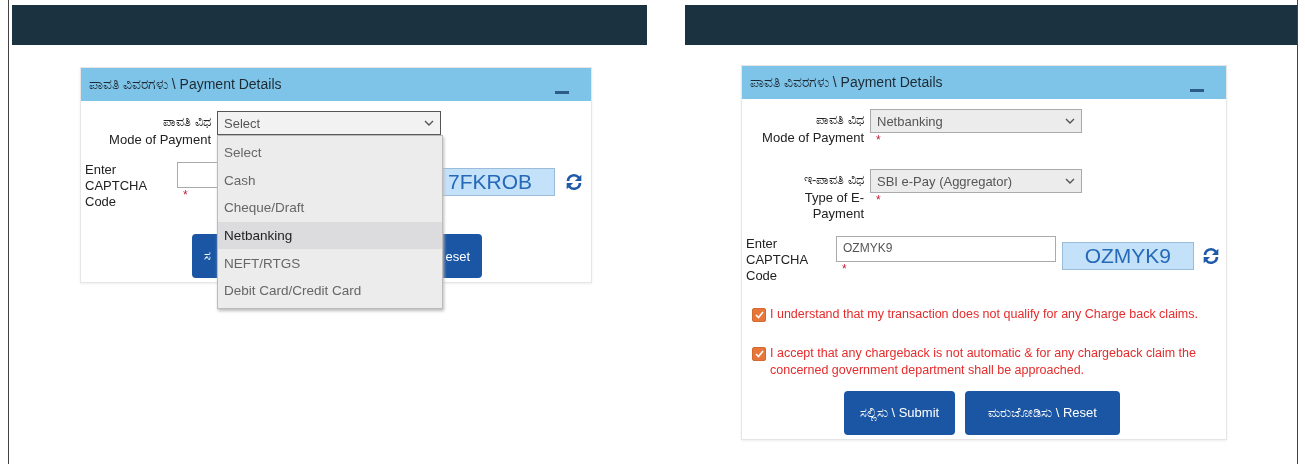 The height and width of the screenshot is (464, 1305). I want to click on field-label-local: ಇ-ಪಾವತಿ ವಿಧ, so click(834, 180).